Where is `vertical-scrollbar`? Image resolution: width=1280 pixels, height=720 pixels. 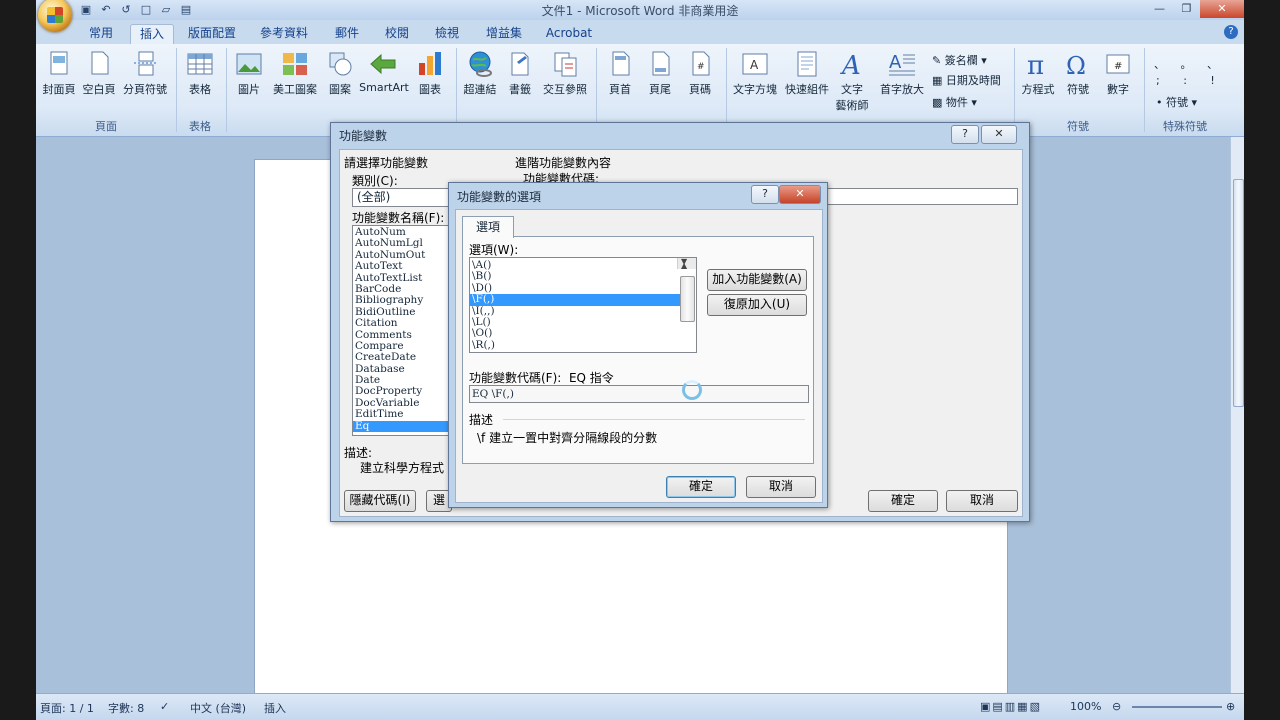 vertical-scrollbar is located at coordinates (1237, 415).